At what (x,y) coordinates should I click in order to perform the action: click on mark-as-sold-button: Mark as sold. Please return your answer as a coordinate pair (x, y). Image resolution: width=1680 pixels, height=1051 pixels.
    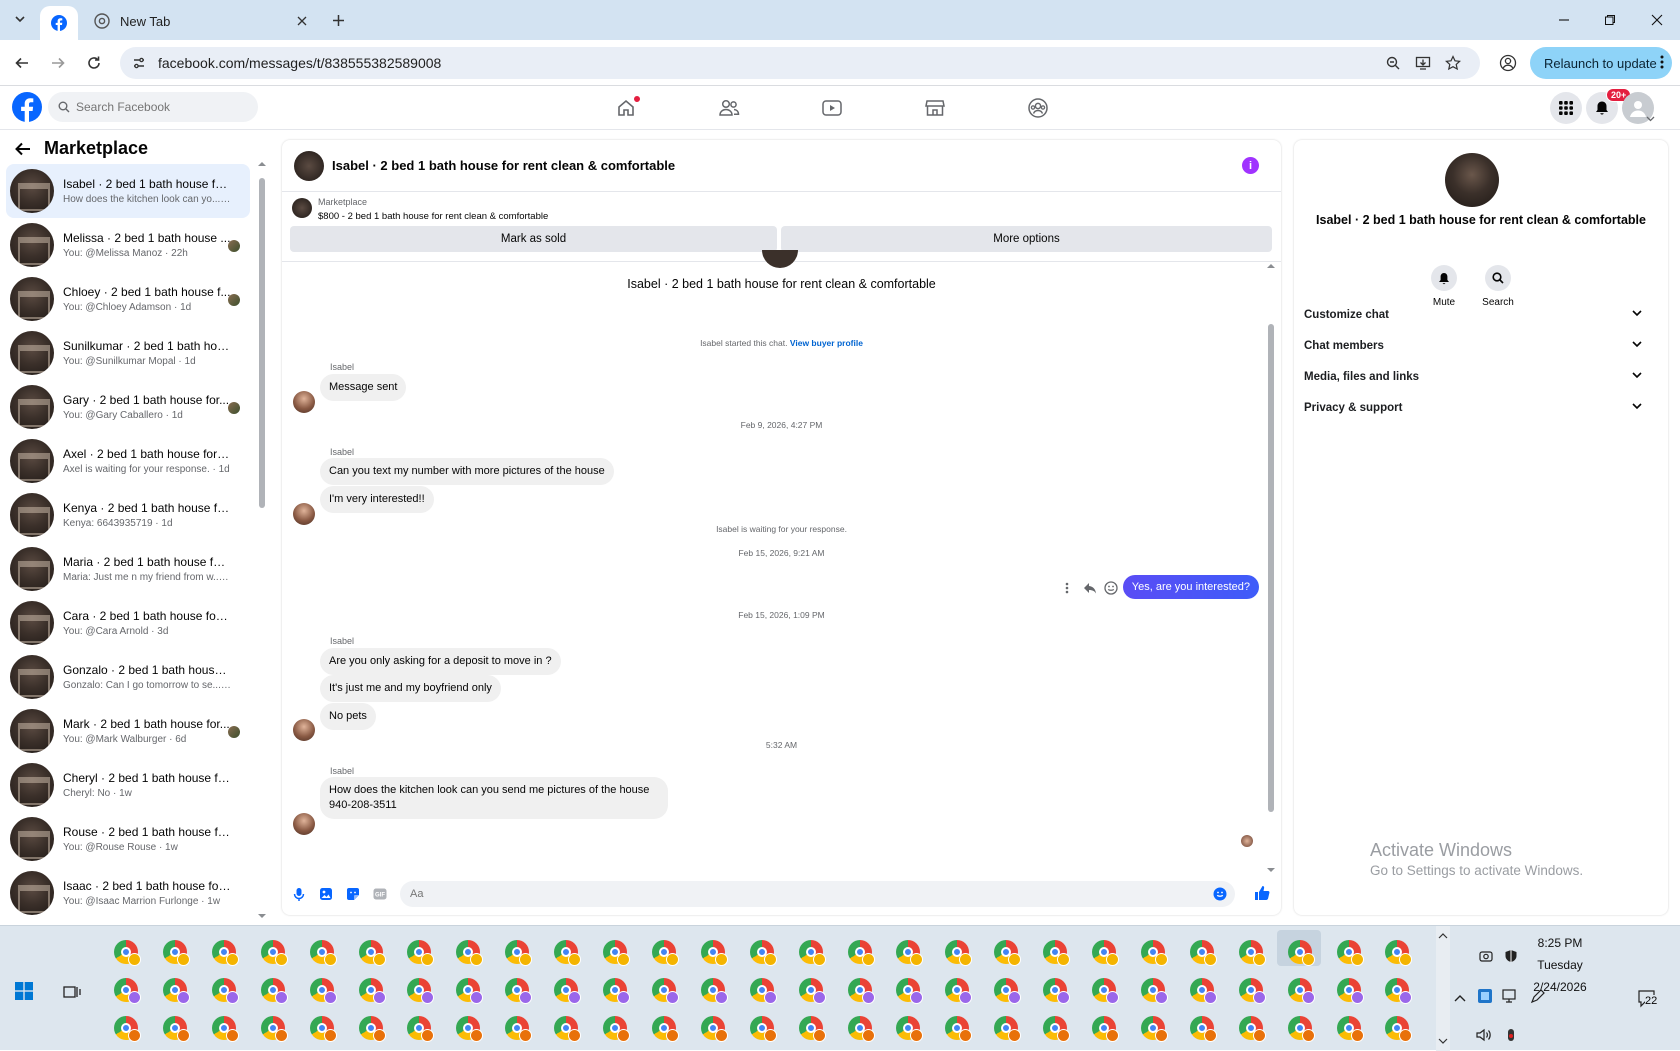
    Looking at the image, I should click on (533, 239).